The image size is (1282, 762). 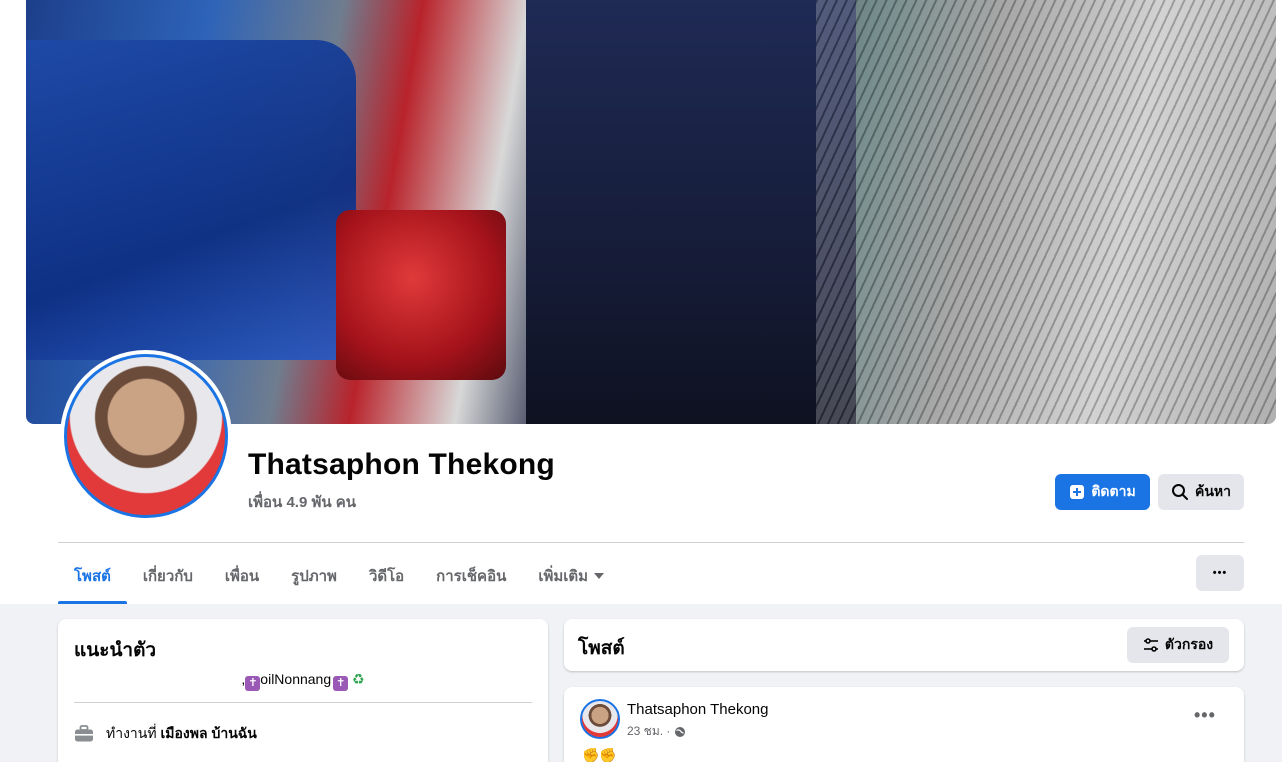 I want to click on follow-button-label: ติดตาม, so click(x=1113, y=491).